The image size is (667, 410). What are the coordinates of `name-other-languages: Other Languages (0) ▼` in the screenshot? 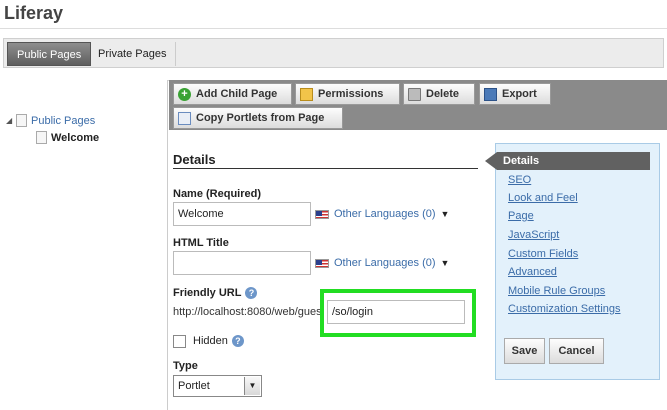 It's located at (382, 214).